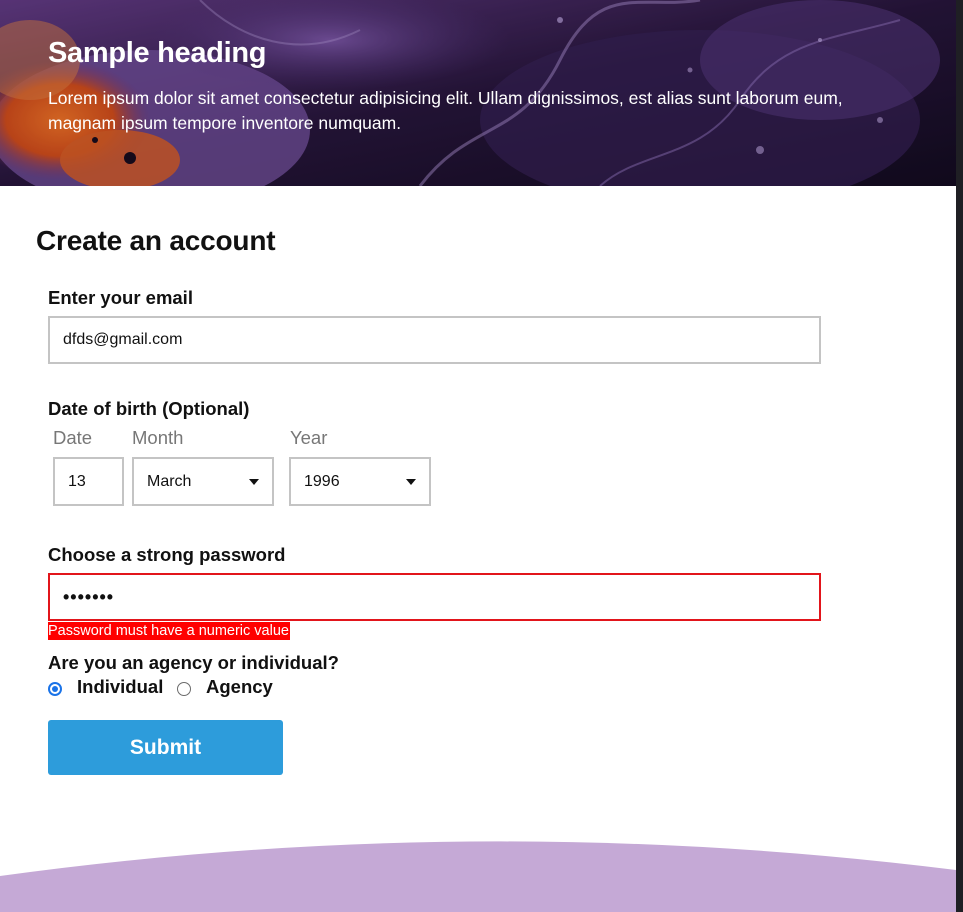  What do you see at coordinates (193, 662) in the screenshot?
I see `account-type-label: Are you an agency or individual?` at bounding box center [193, 662].